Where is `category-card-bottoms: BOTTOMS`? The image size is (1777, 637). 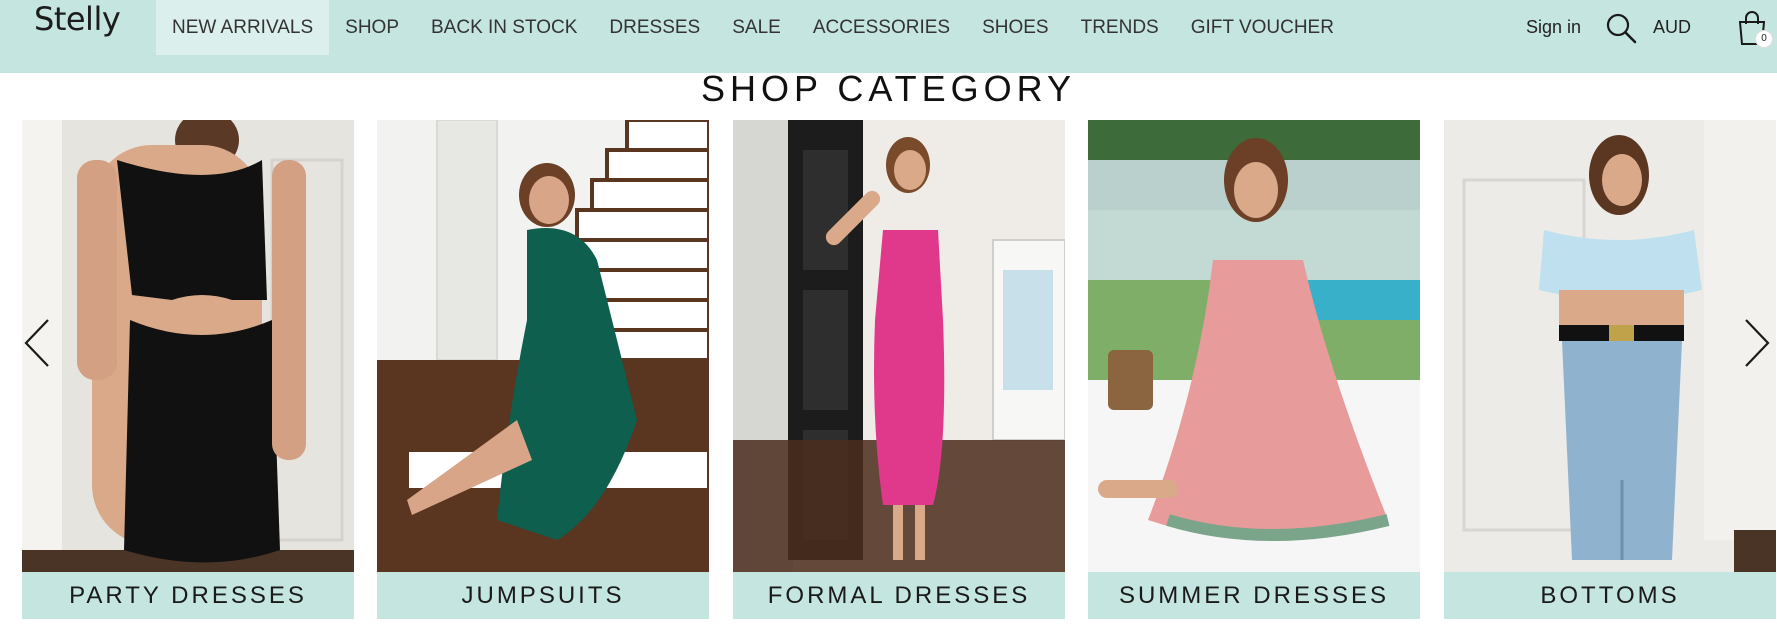 category-card-bottoms: BOTTOMS is located at coordinates (1610, 370).